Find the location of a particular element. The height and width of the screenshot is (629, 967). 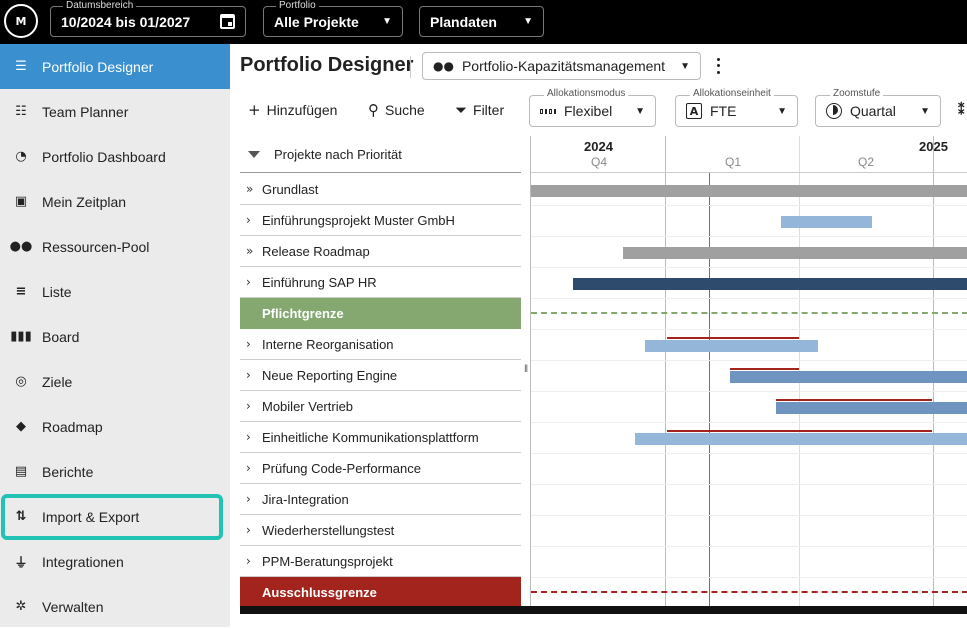

quarter-label: Q4 is located at coordinates (599, 162).